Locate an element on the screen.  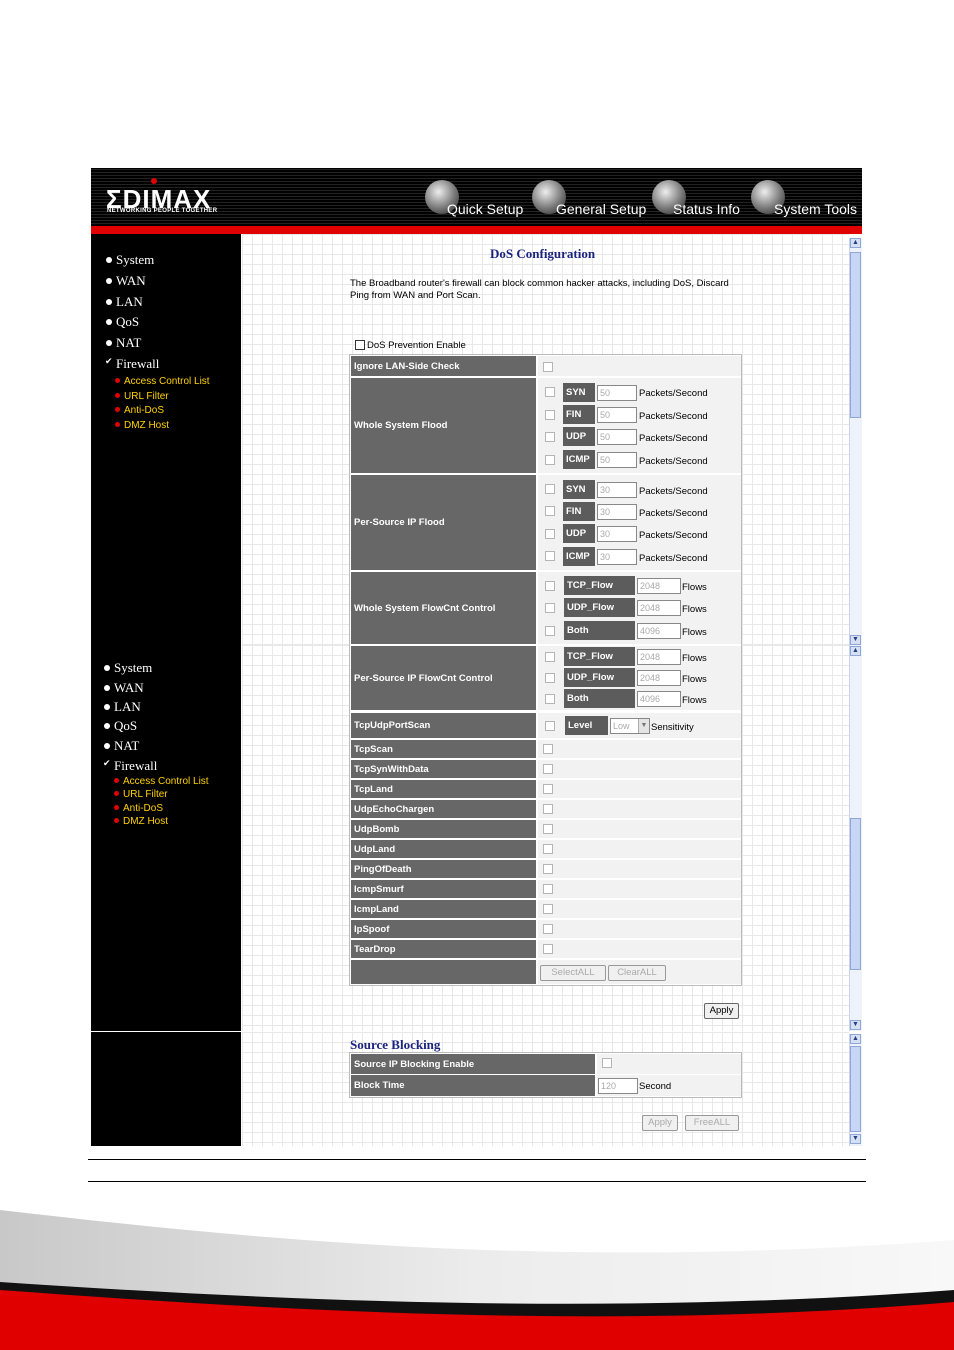
attack-label: UdpBomb is located at coordinates (443, 829).